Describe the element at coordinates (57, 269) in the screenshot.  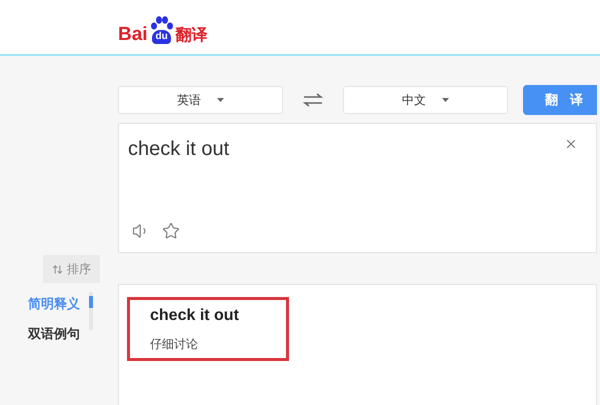
I see `sort-icon` at that location.